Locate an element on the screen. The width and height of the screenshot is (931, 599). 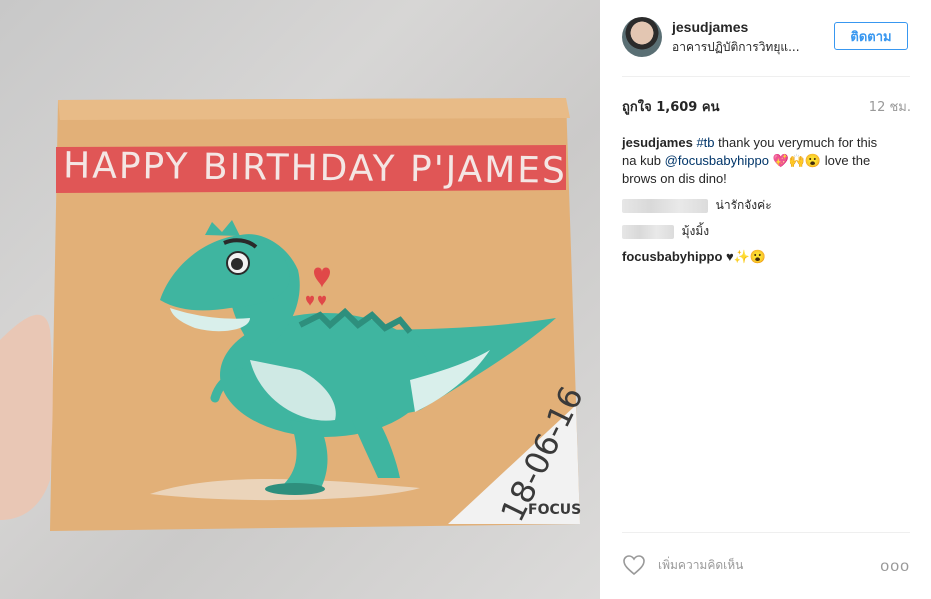
comment-item: focusbabyhippo ♥✨😮 is located at coordinates (757, 257).